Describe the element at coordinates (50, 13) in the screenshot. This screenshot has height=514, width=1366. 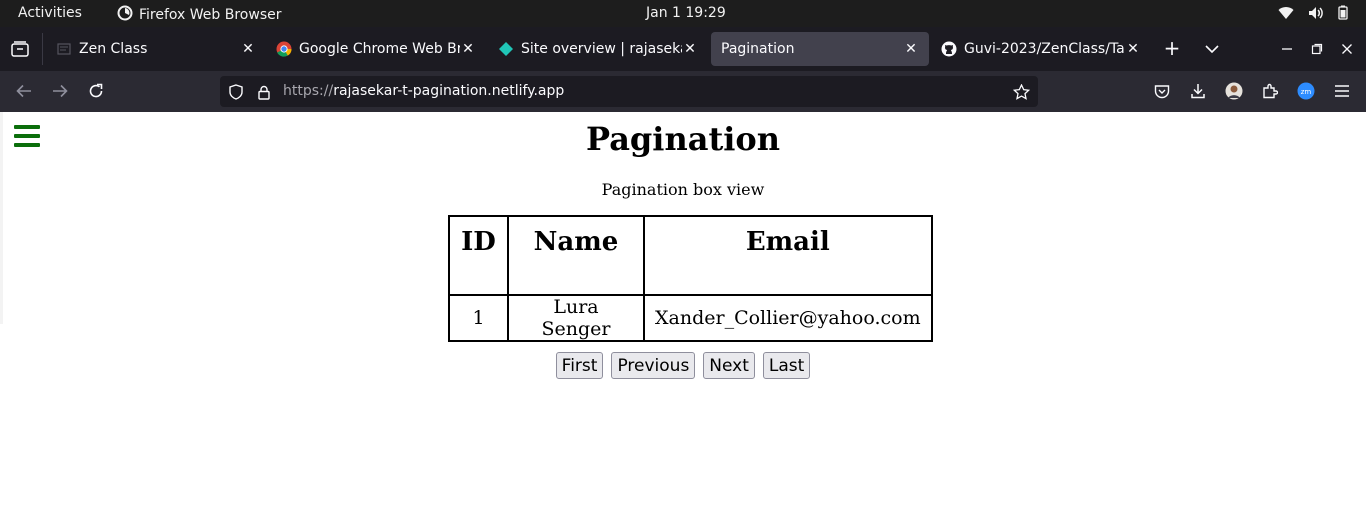
I see `activities-button: Activities` at that location.